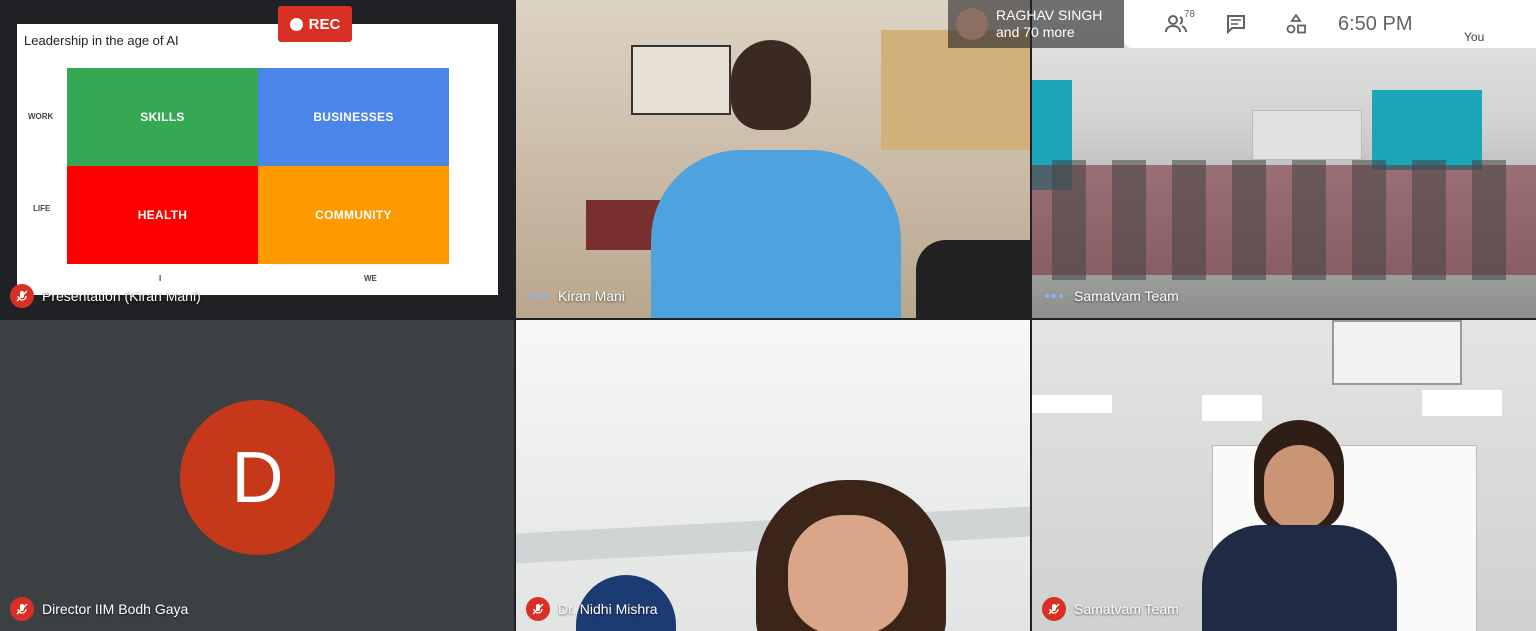 The image size is (1536, 631). What do you see at coordinates (591, 296) in the screenshot?
I see `participant-name: Kiran Mani` at bounding box center [591, 296].